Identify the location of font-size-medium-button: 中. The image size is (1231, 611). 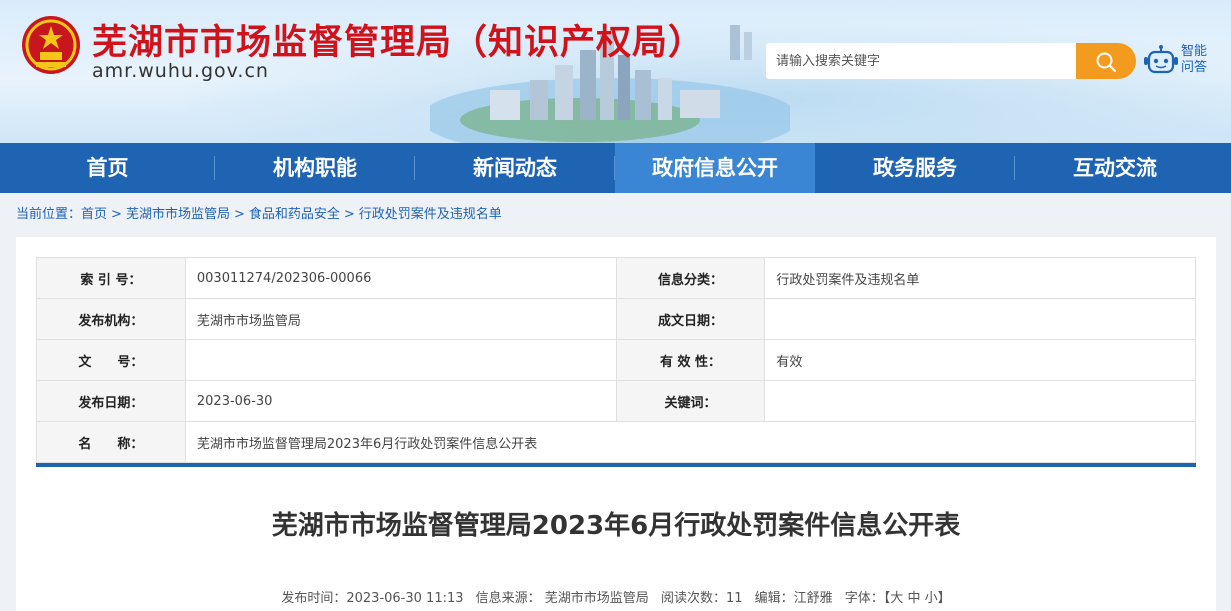
(913, 598).